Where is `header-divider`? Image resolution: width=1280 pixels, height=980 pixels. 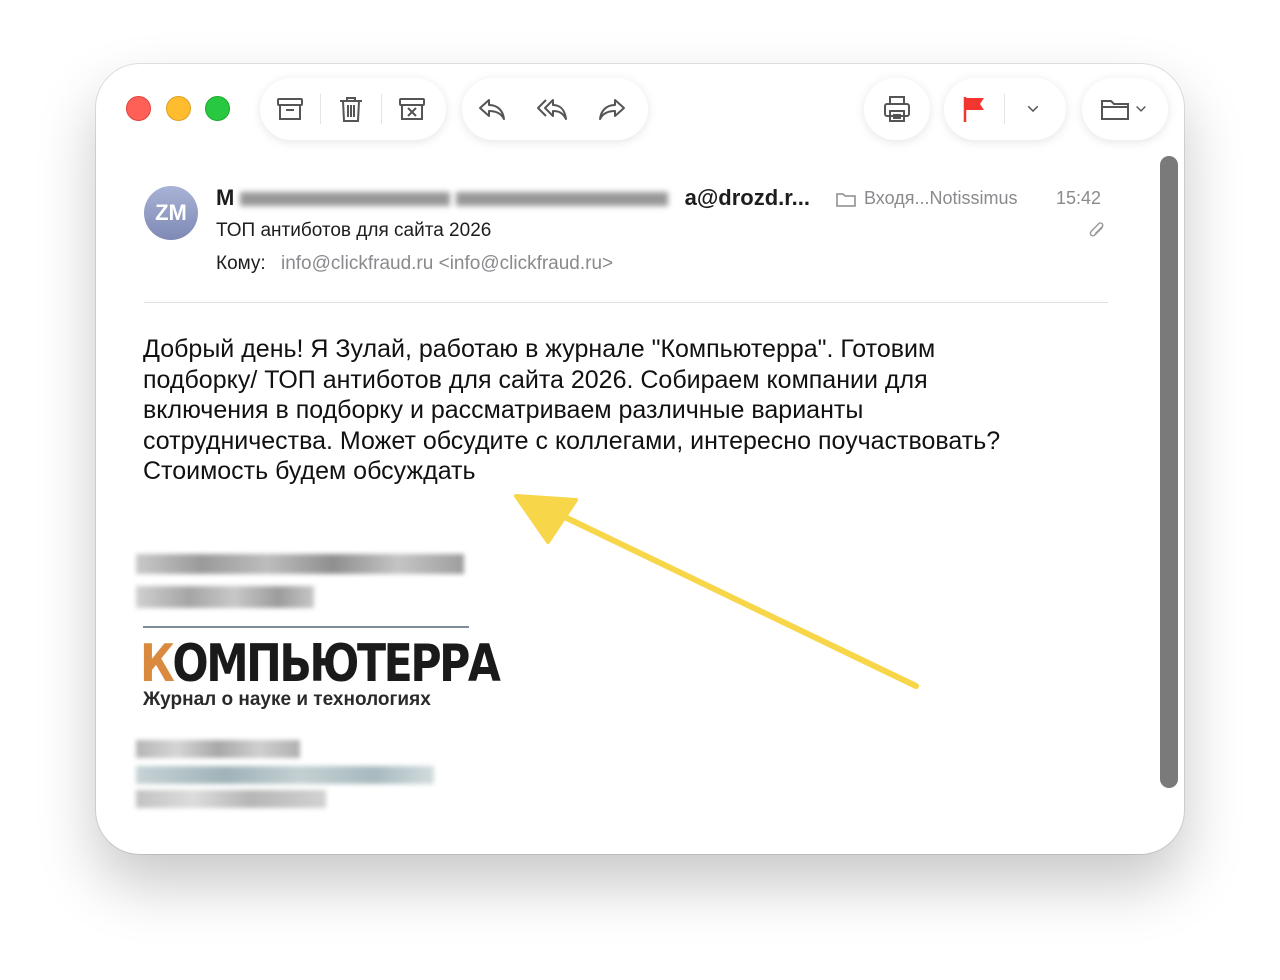
header-divider is located at coordinates (626, 302).